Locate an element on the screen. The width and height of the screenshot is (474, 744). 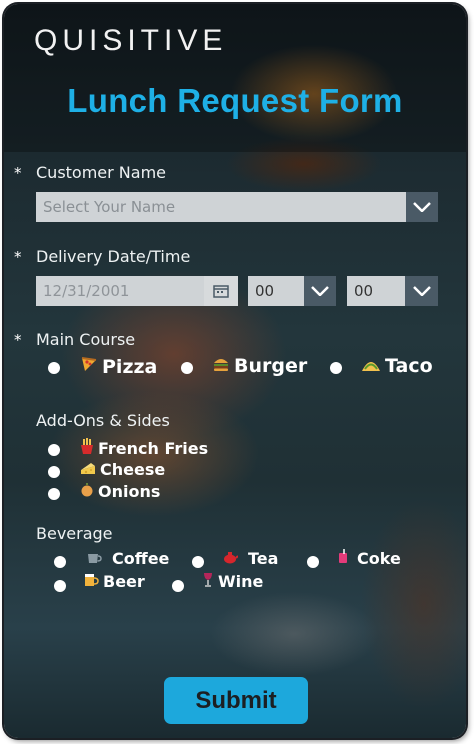
option-label: Burger is located at coordinates (271, 366).